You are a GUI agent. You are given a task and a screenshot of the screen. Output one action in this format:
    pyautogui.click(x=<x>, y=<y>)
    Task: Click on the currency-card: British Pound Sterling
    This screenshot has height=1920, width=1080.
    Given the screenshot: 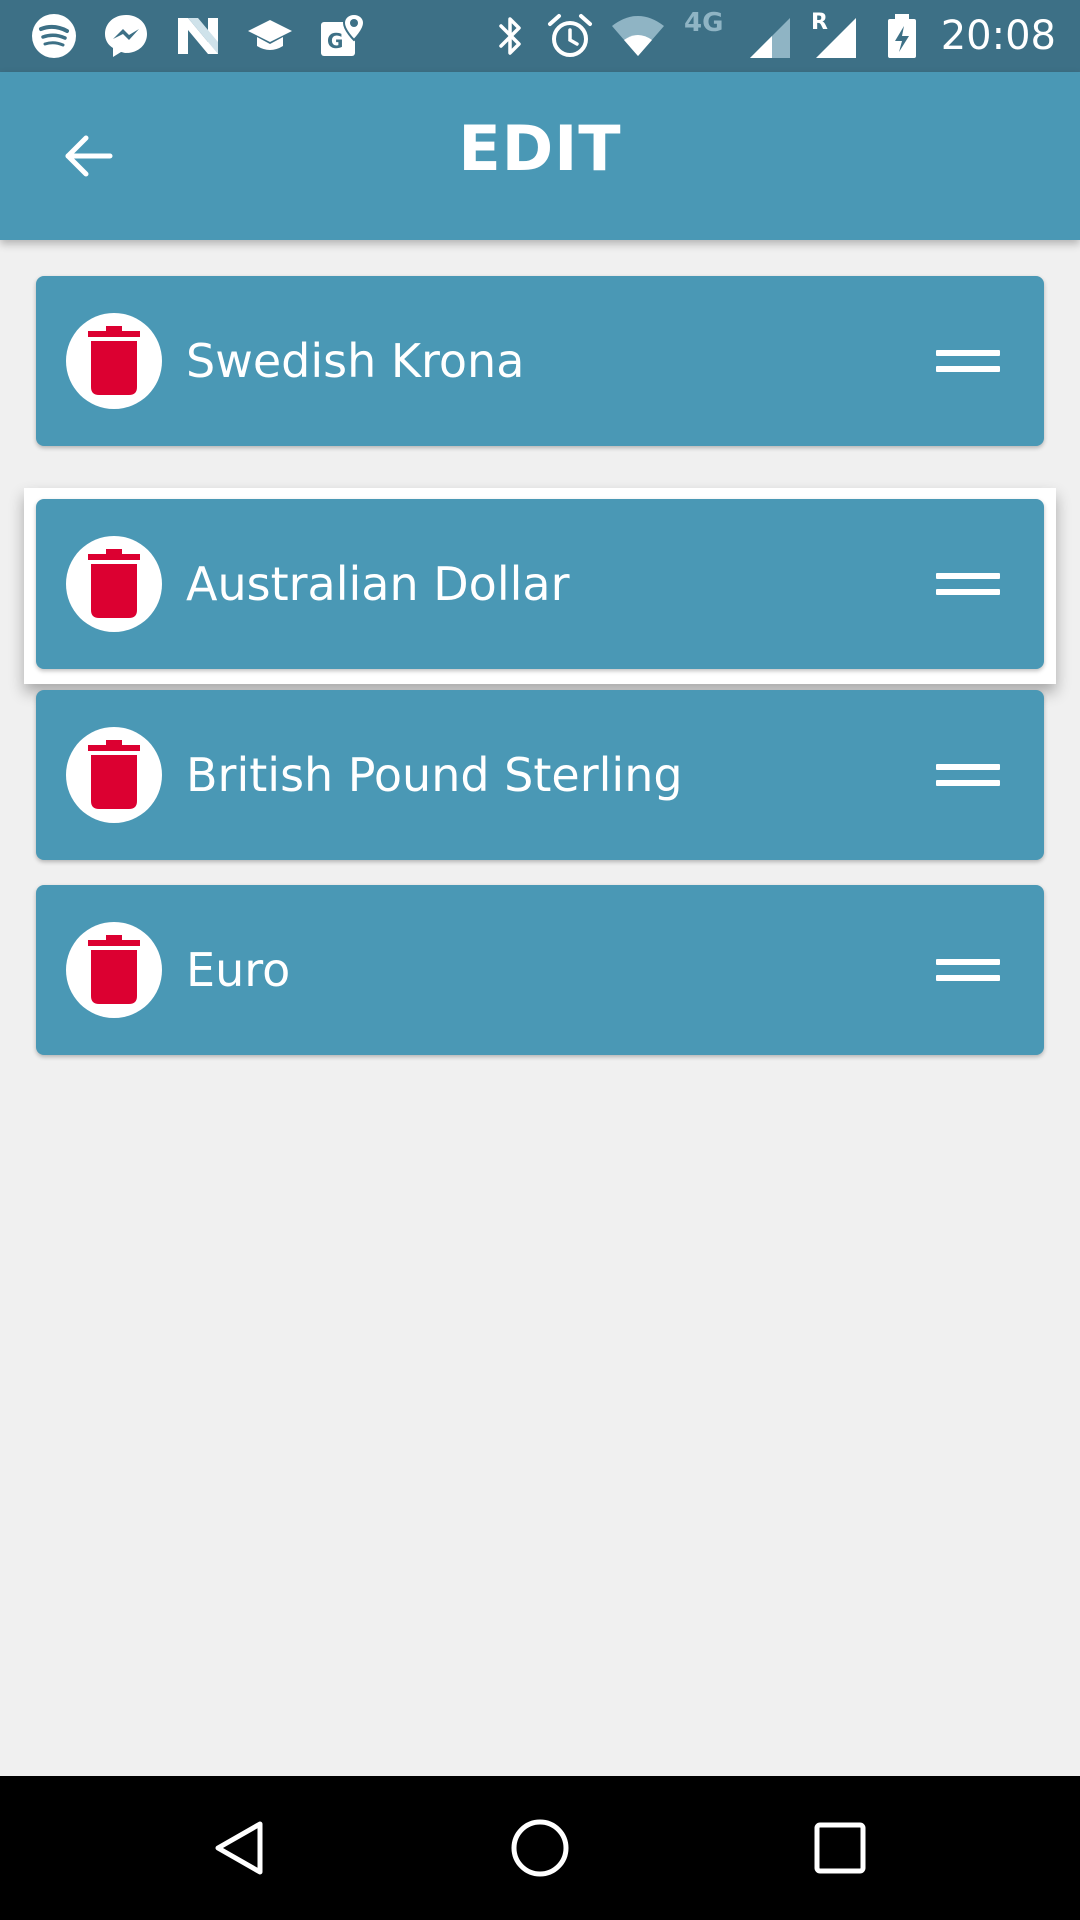 What is the action you would take?
    pyautogui.click(x=540, y=775)
    